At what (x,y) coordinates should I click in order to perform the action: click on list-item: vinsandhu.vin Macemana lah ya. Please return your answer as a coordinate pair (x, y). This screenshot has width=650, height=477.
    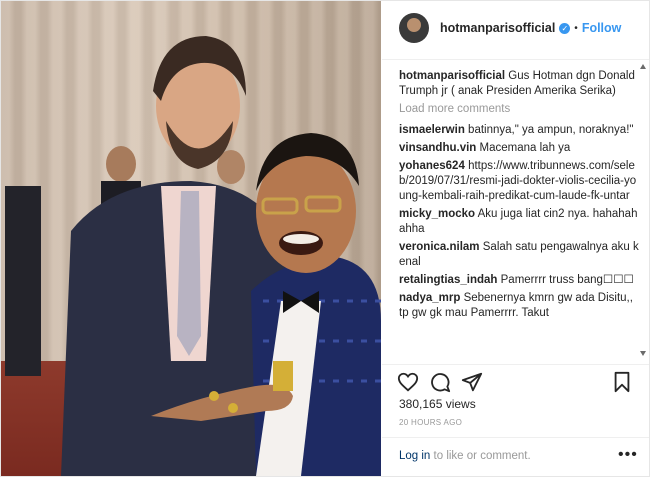
    Looking at the image, I should click on (519, 148).